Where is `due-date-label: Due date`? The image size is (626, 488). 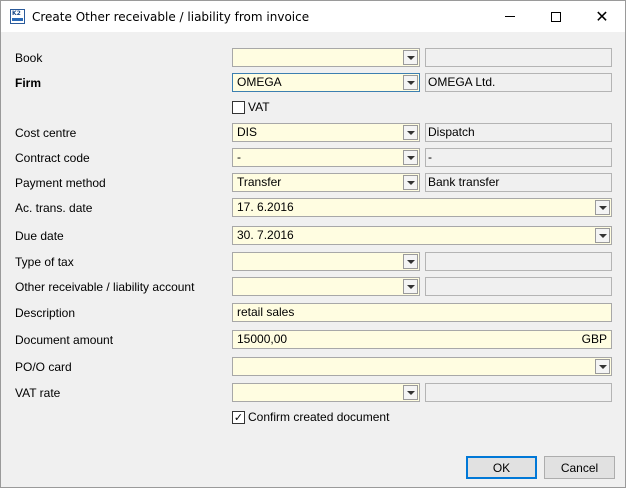
due-date-label: Due date is located at coordinates (39, 236).